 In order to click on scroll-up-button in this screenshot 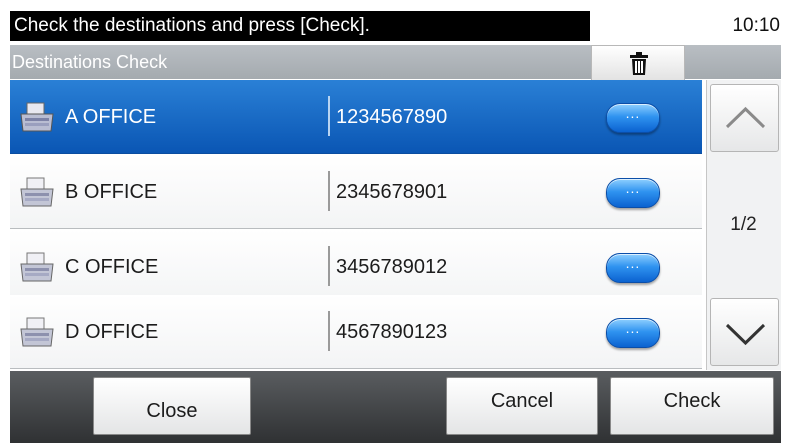, I will do `click(744, 118)`.